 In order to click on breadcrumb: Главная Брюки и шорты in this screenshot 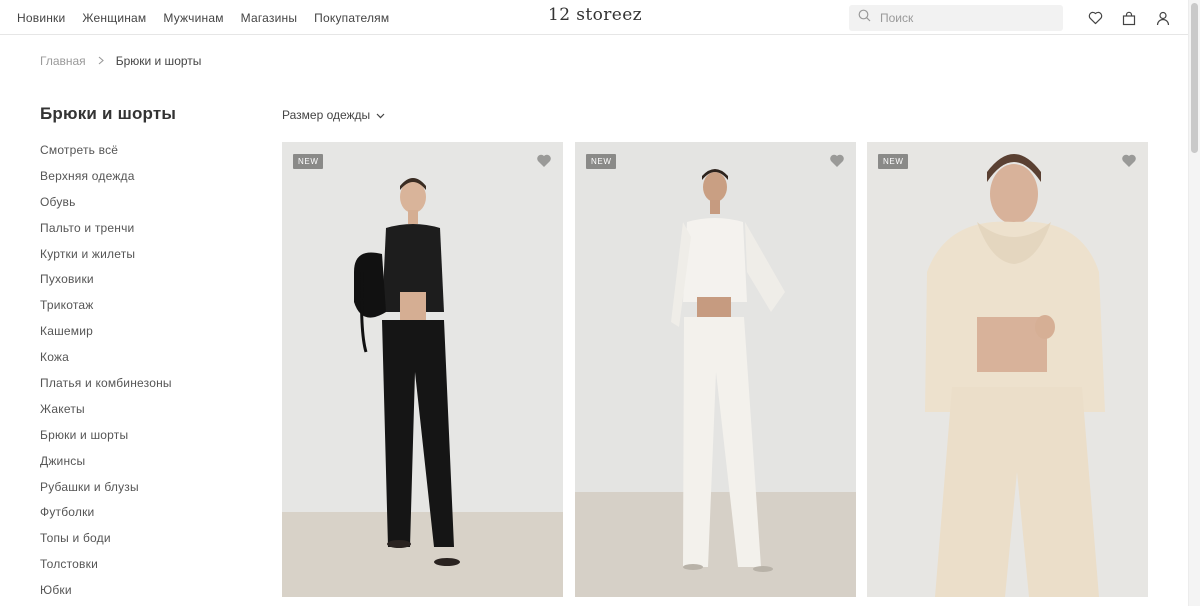, I will do `click(120, 61)`.